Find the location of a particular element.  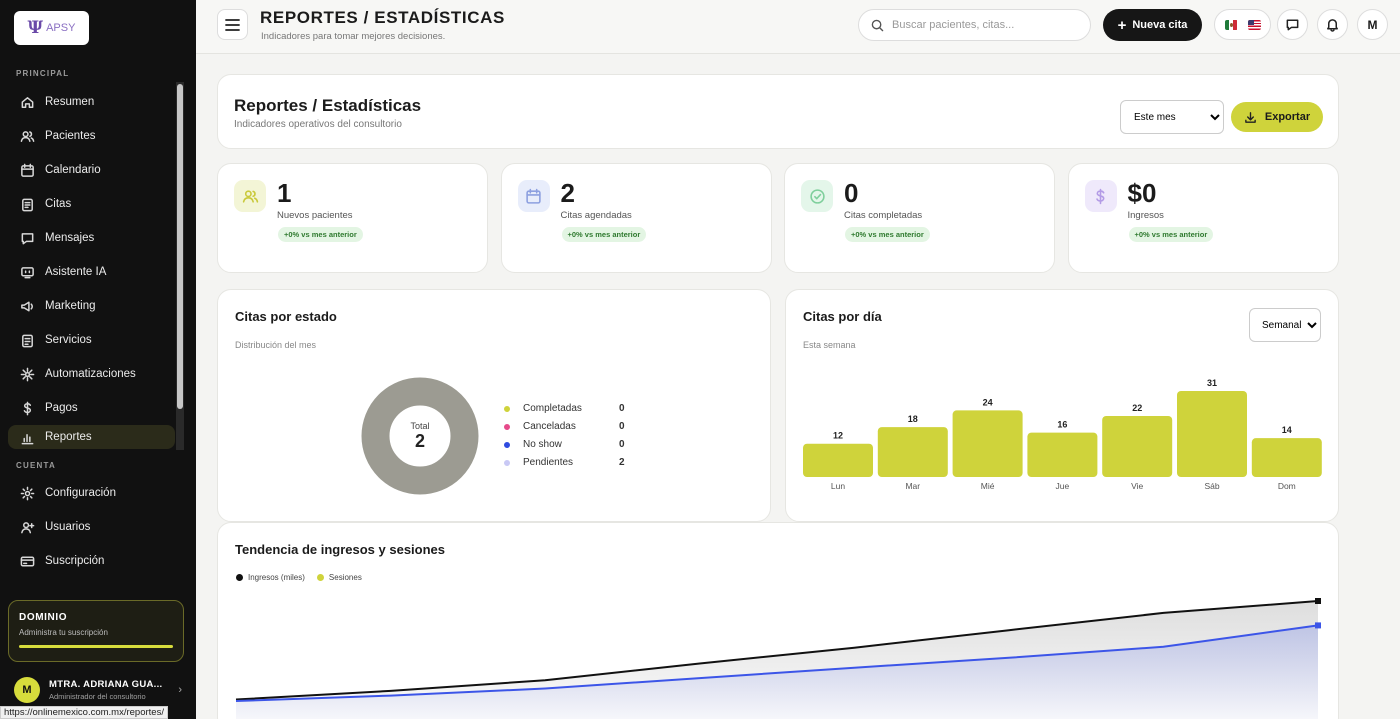

donut-total-value: 2 is located at coordinates (420, 441).